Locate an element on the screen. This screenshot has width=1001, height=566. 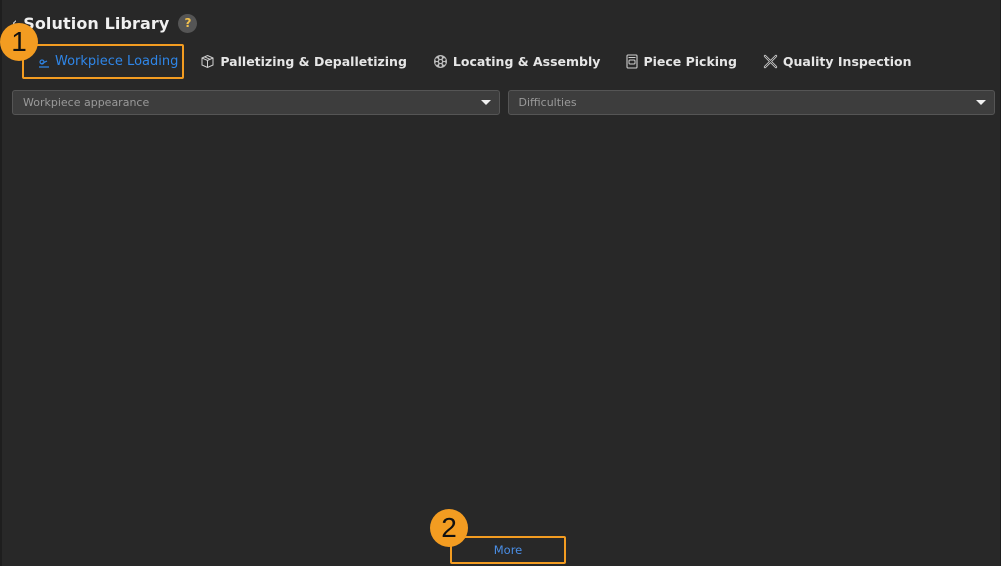
gear-wheel-icon is located at coordinates (440, 61).